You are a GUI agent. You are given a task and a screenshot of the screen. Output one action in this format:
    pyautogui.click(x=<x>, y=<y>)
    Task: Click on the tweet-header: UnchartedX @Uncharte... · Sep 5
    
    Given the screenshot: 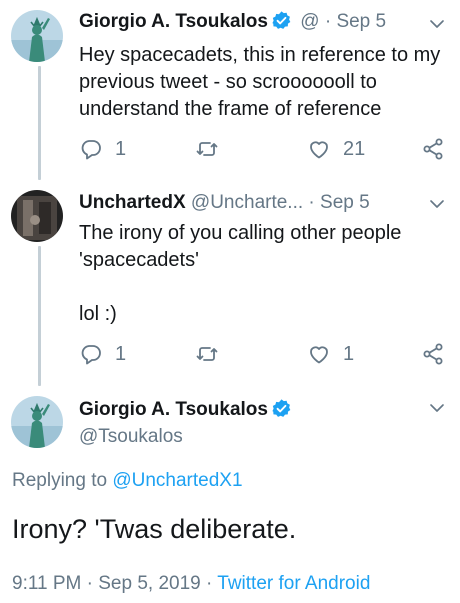 What is the action you would take?
    pyautogui.click(x=249, y=203)
    